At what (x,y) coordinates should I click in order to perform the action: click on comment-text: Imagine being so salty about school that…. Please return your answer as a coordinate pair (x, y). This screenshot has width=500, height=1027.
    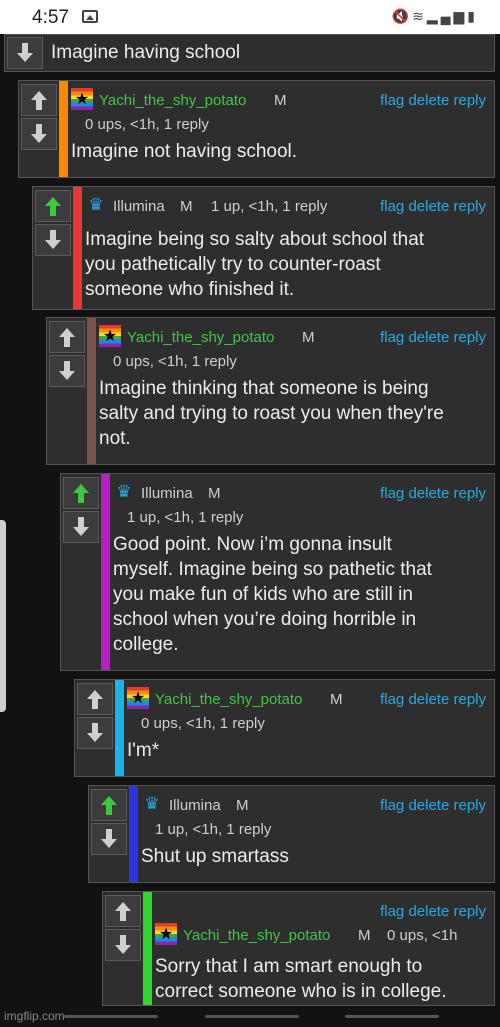
    Looking at the image, I should click on (254, 264).